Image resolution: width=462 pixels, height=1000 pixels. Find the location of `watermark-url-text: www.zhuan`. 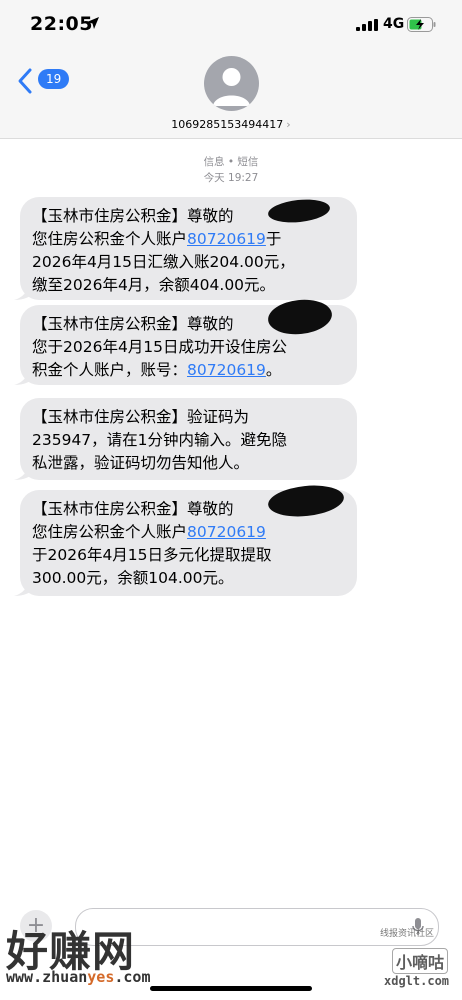

watermark-url-text: www.zhuan is located at coordinates (47, 977).